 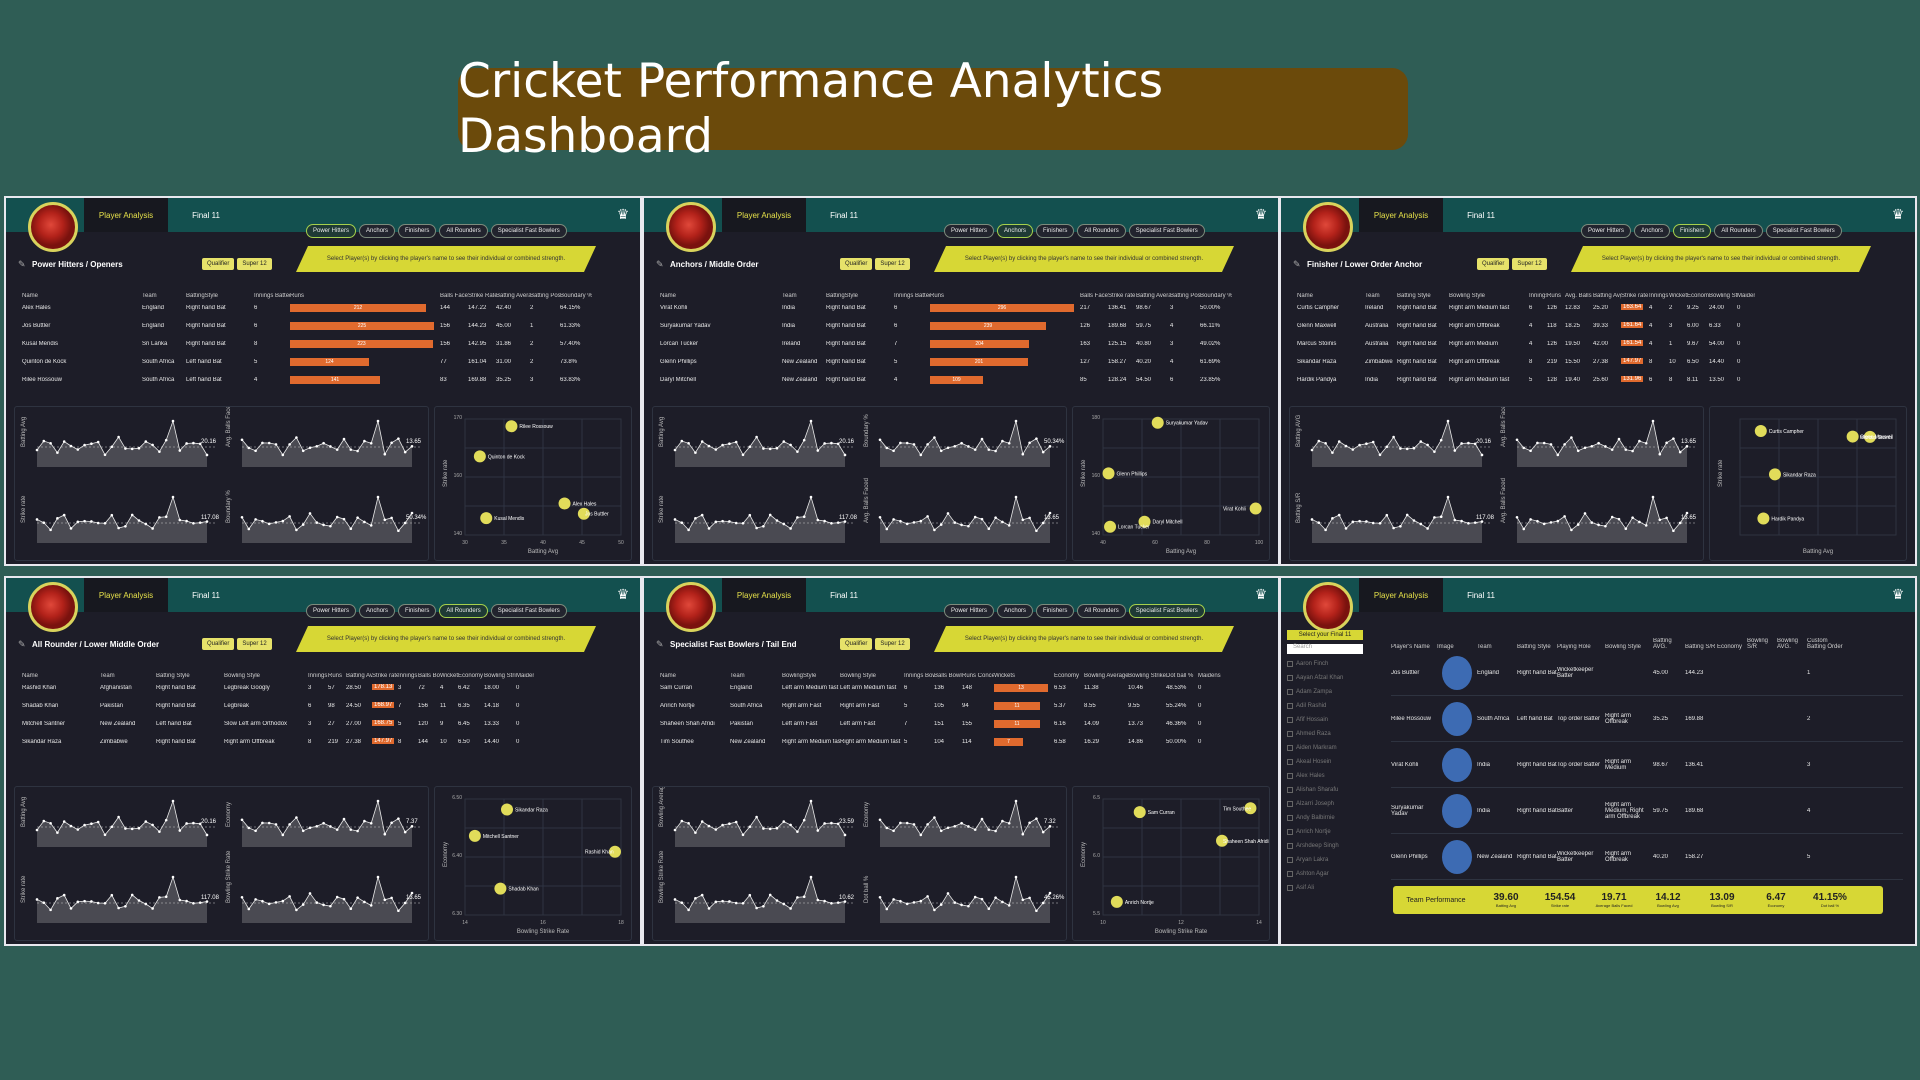 I want to click on column-header: Boundary %, so click(x=1216, y=296).